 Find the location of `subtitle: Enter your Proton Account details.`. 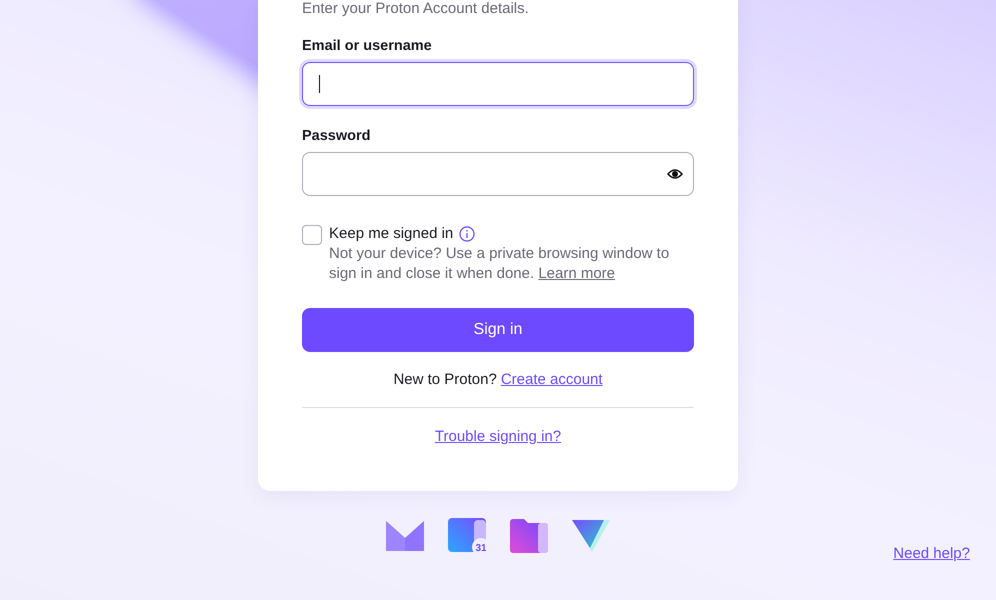

subtitle: Enter your Proton Account details. is located at coordinates (416, 9).